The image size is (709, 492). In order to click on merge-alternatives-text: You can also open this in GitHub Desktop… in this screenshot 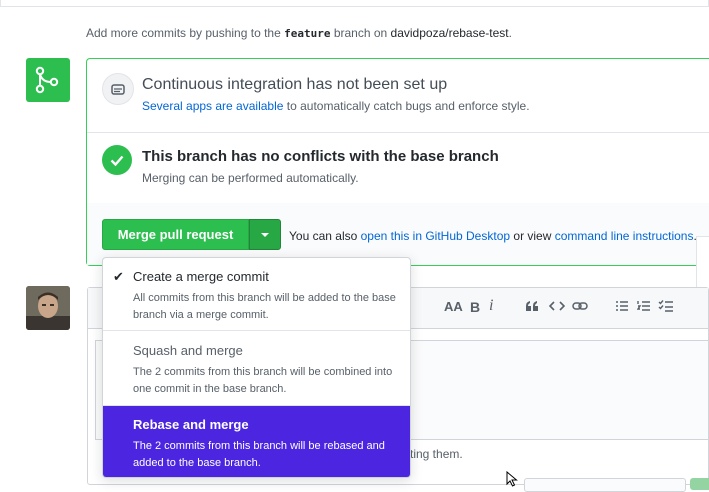, I will do `click(493, 236)`.